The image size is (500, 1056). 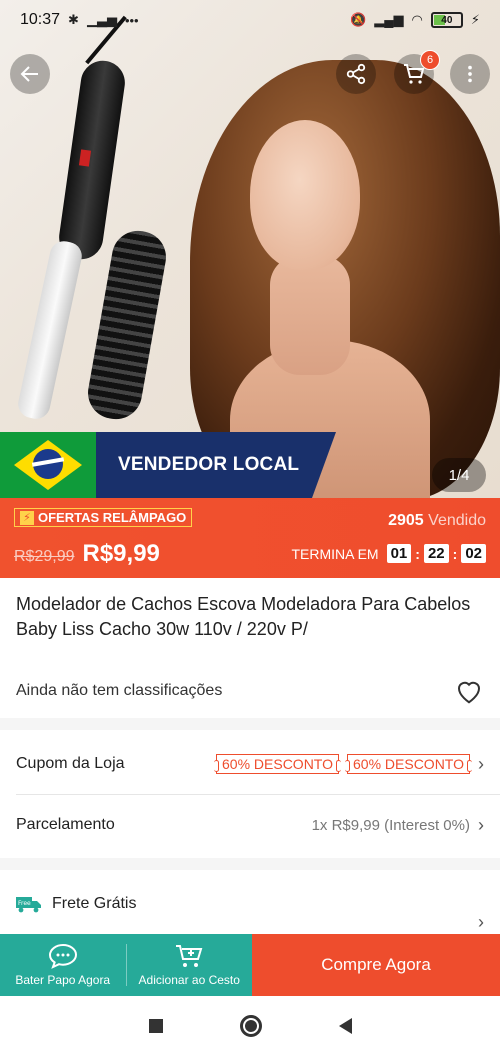 What do you see at coordinates (24, 903) in the screenshot?
I see `svg-text: Free` at bounding box center [24, 903].